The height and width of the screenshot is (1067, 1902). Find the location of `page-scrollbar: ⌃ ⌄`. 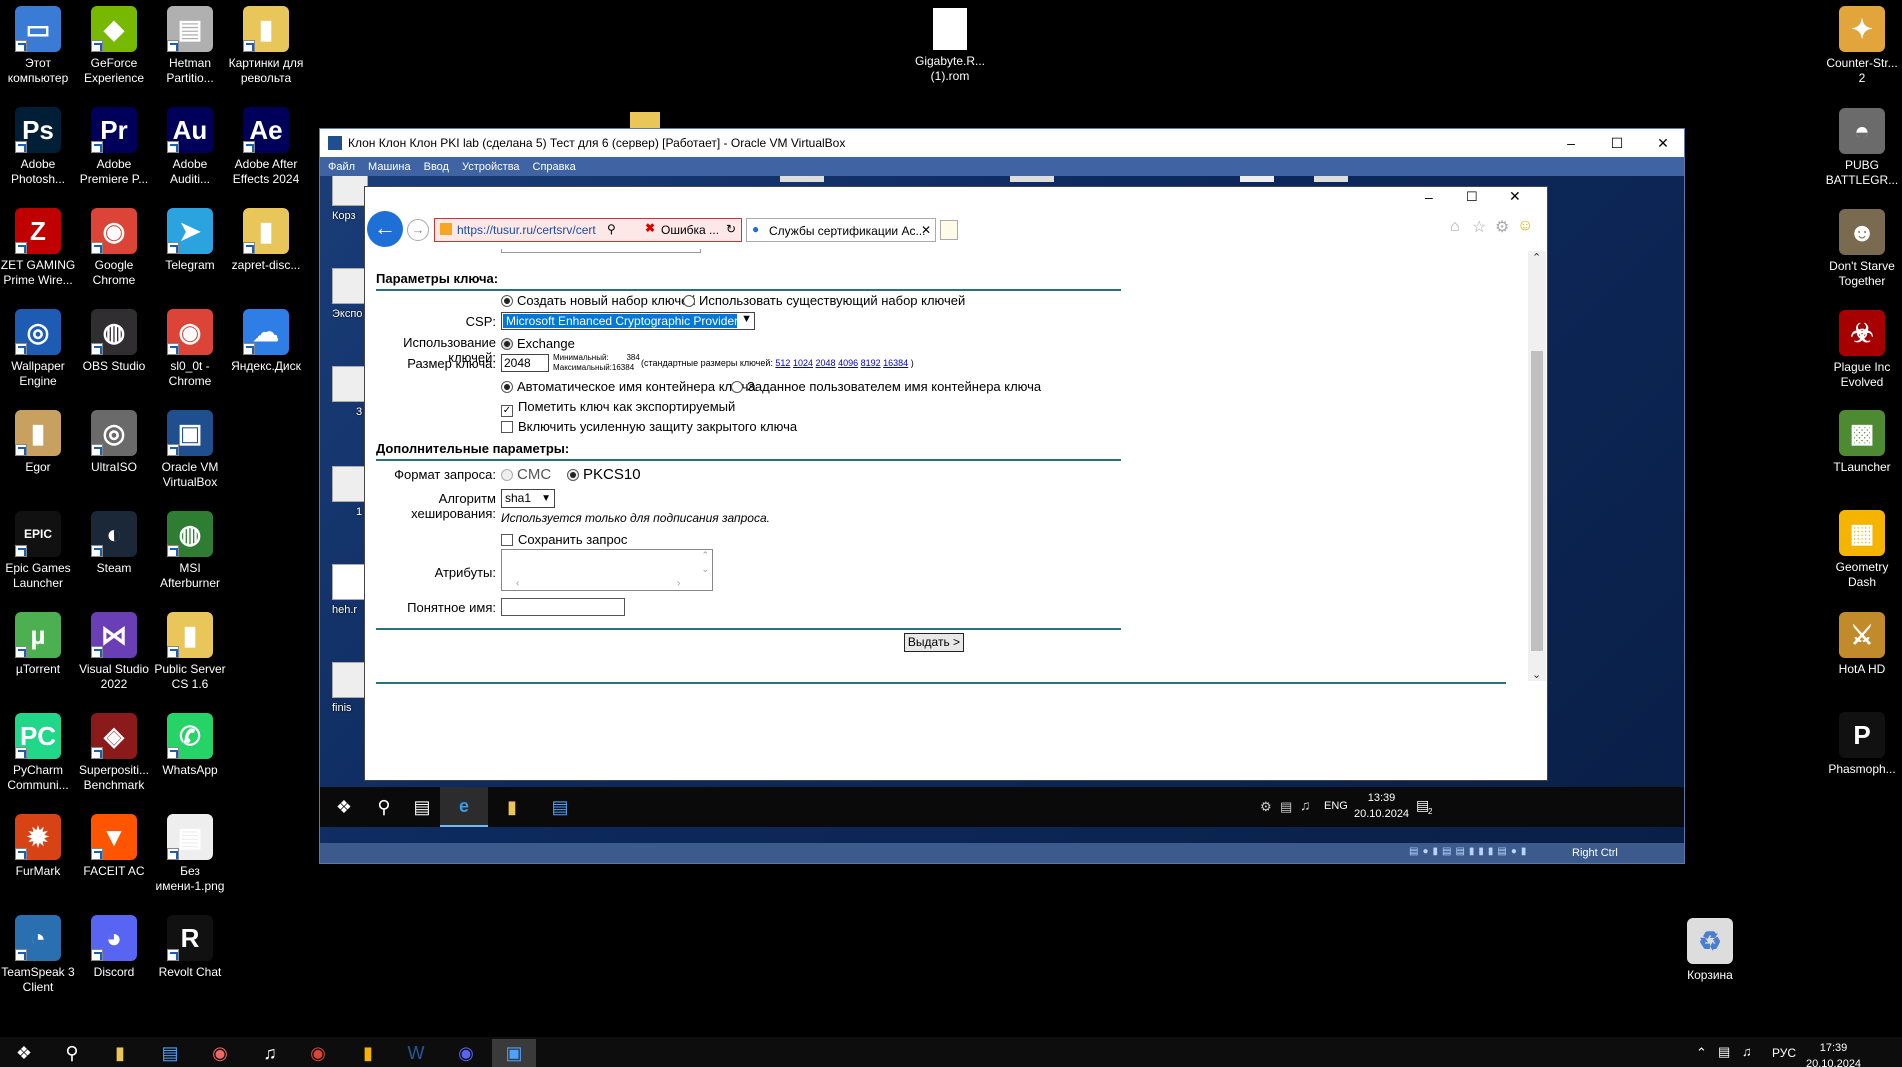

page-scrollbar: ⌃ ⌄ is located at coordinates (1537, 466).